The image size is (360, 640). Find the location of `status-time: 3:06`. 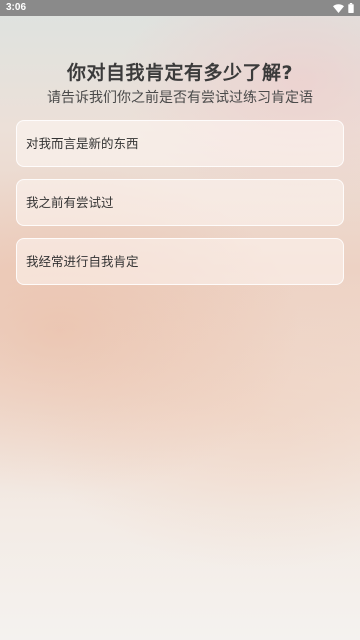

status-time: 3:06 is located at coordinates (16, 7).